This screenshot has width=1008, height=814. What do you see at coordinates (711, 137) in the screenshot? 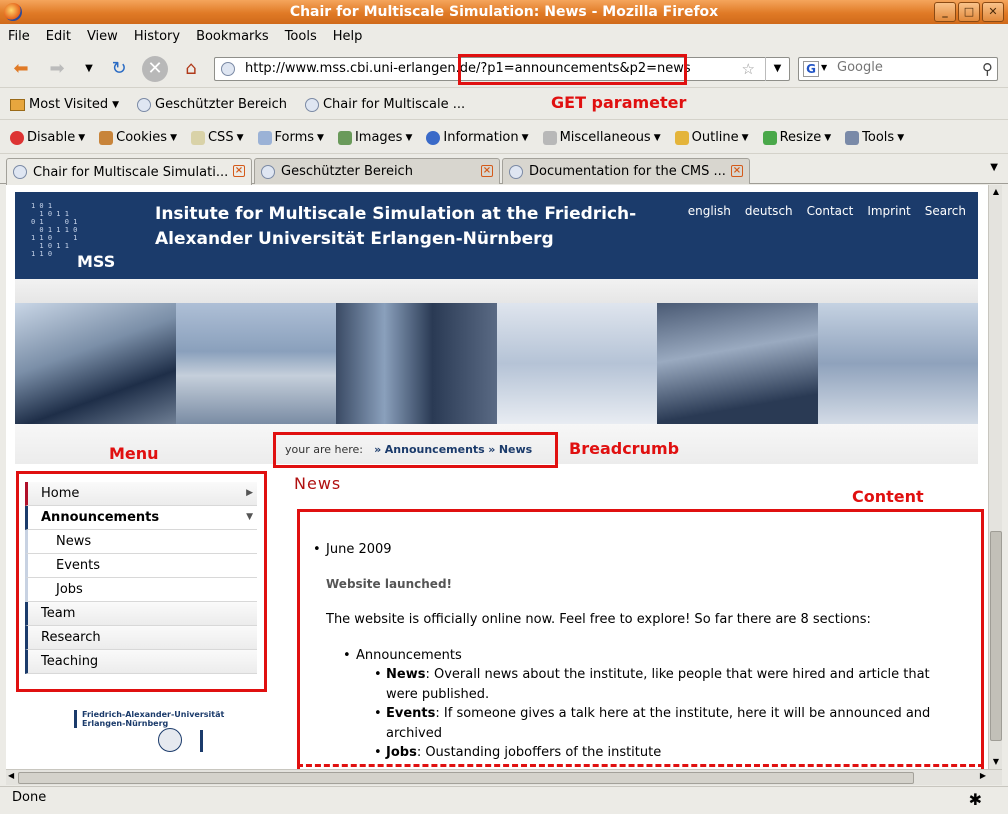
I see `devbar-outline: Outline ▼` at bounding box center [711, 137].